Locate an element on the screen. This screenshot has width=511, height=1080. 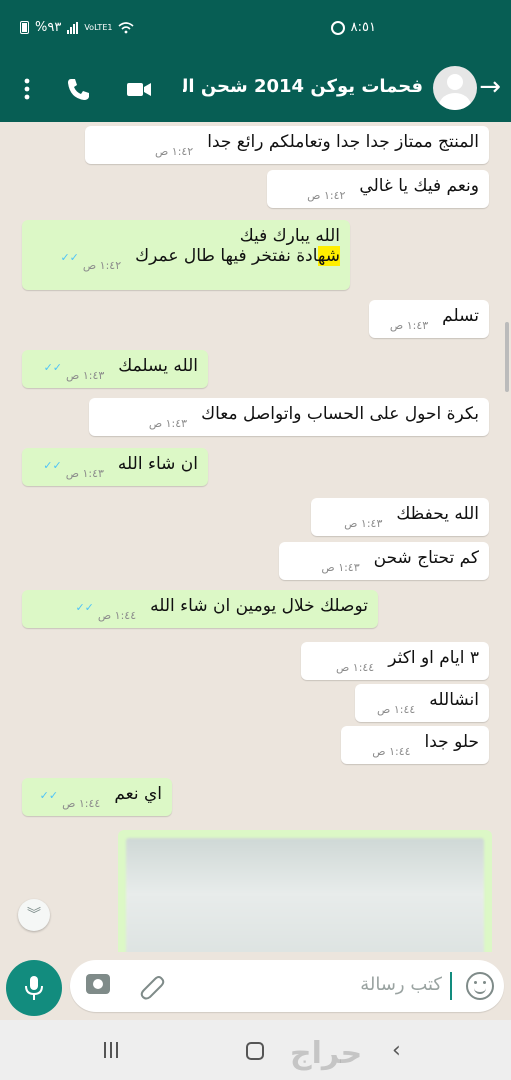
message-bubble: ونعم فيك يا غالي ١:٤٢ ص is located at coordinates (378, 189).